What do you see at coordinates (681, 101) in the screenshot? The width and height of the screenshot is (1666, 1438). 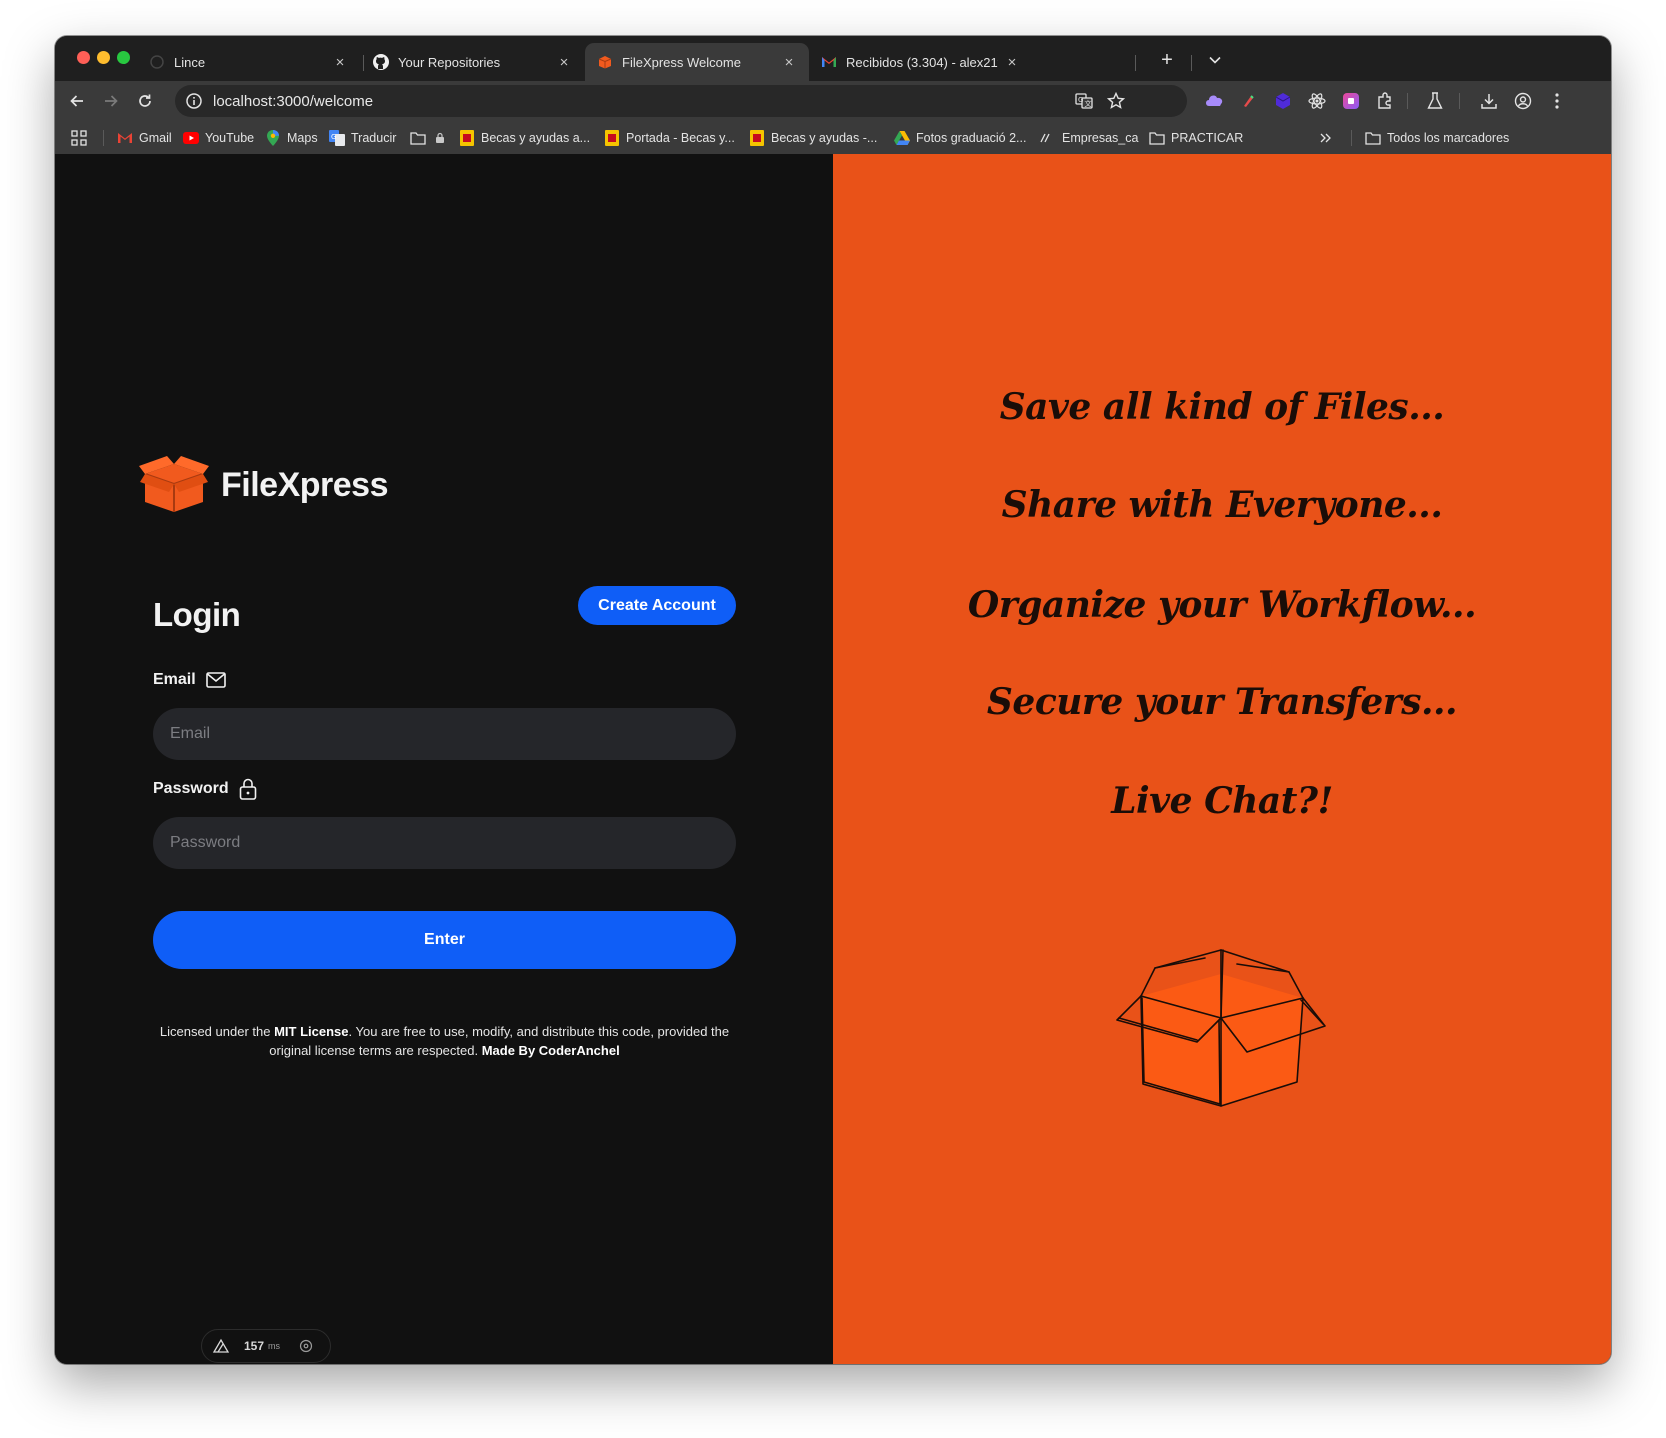 I see `address-bar: localhost:3000/welcome G文` at bounding box center [681, 101].